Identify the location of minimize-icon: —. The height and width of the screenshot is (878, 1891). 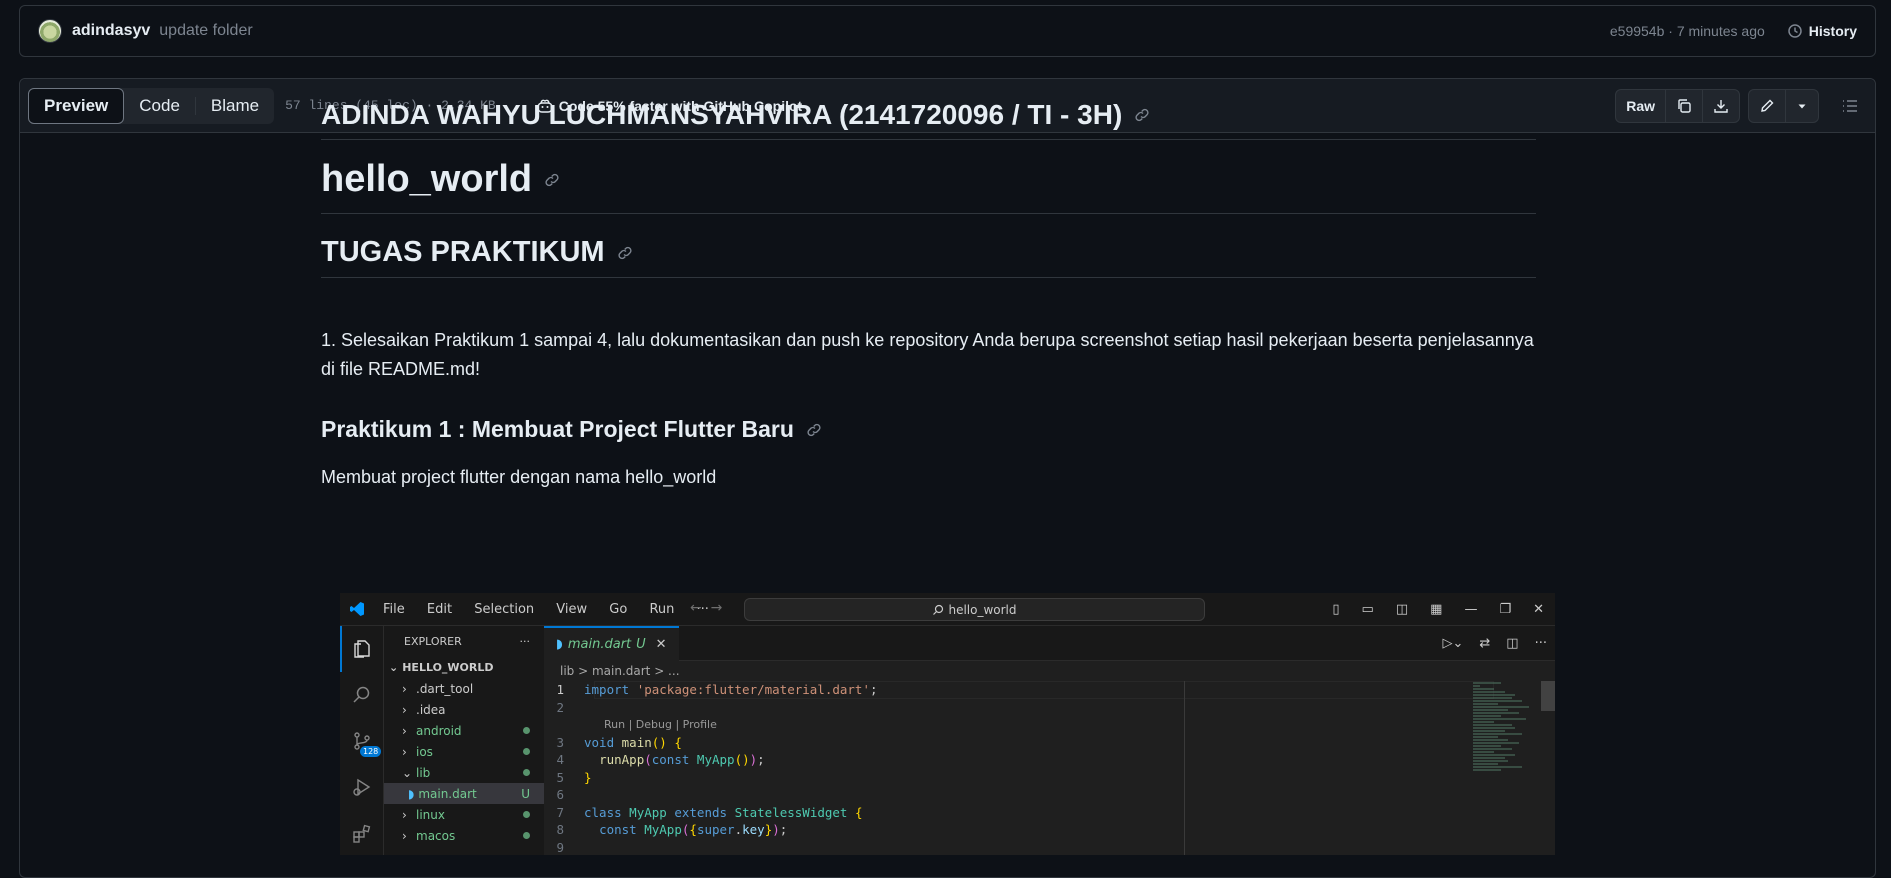
(1471, 609).